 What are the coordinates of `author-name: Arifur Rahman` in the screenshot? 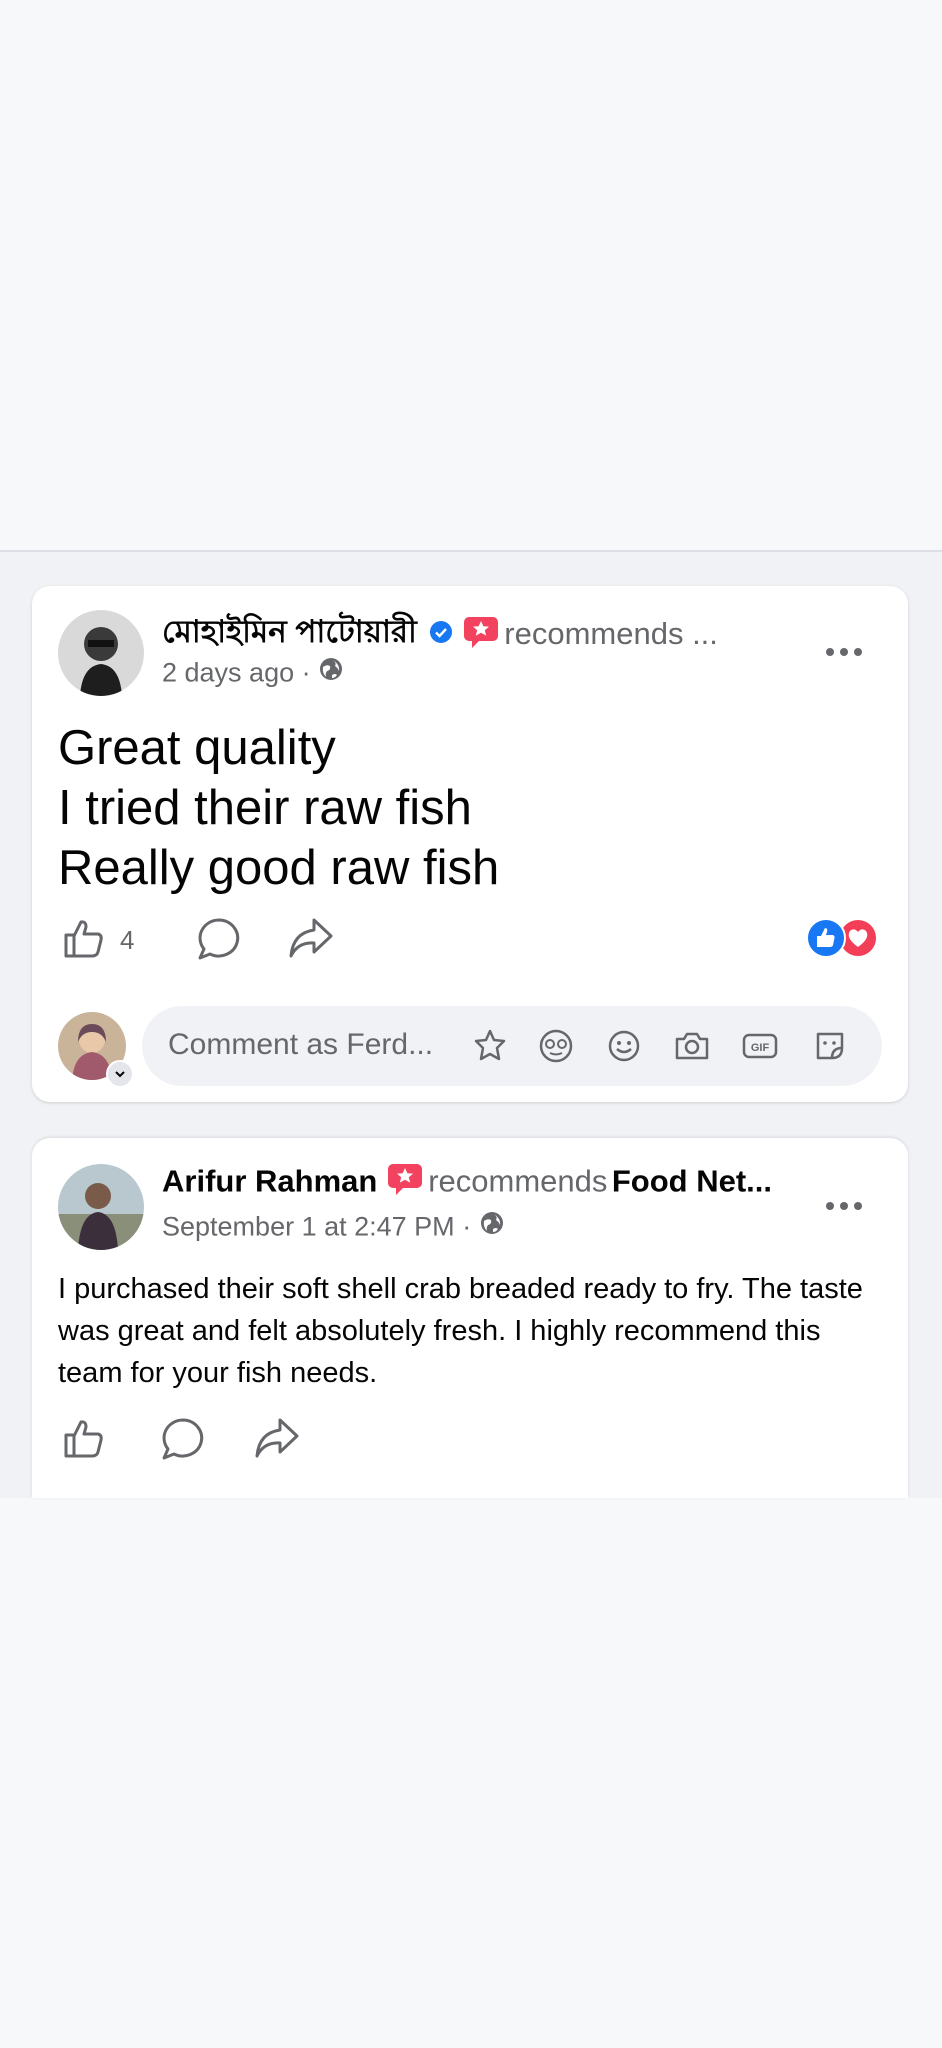 It's located at (269, 1181).